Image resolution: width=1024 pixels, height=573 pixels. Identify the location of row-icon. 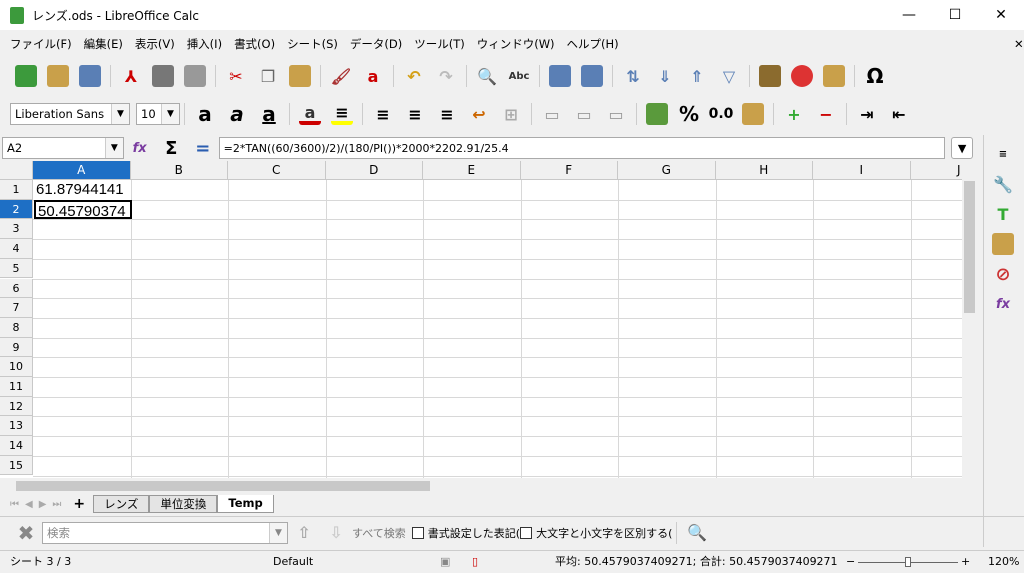
(560, 76).